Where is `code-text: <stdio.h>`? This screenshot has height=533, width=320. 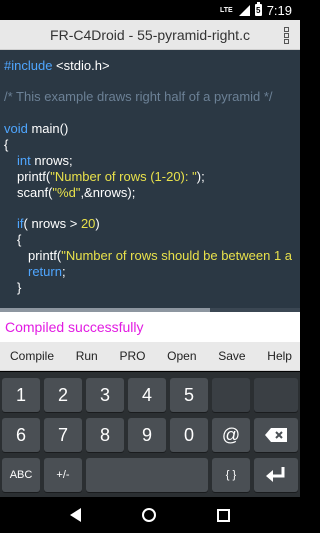
code-text: <stdio.h> is located at coordinates (81, 65).